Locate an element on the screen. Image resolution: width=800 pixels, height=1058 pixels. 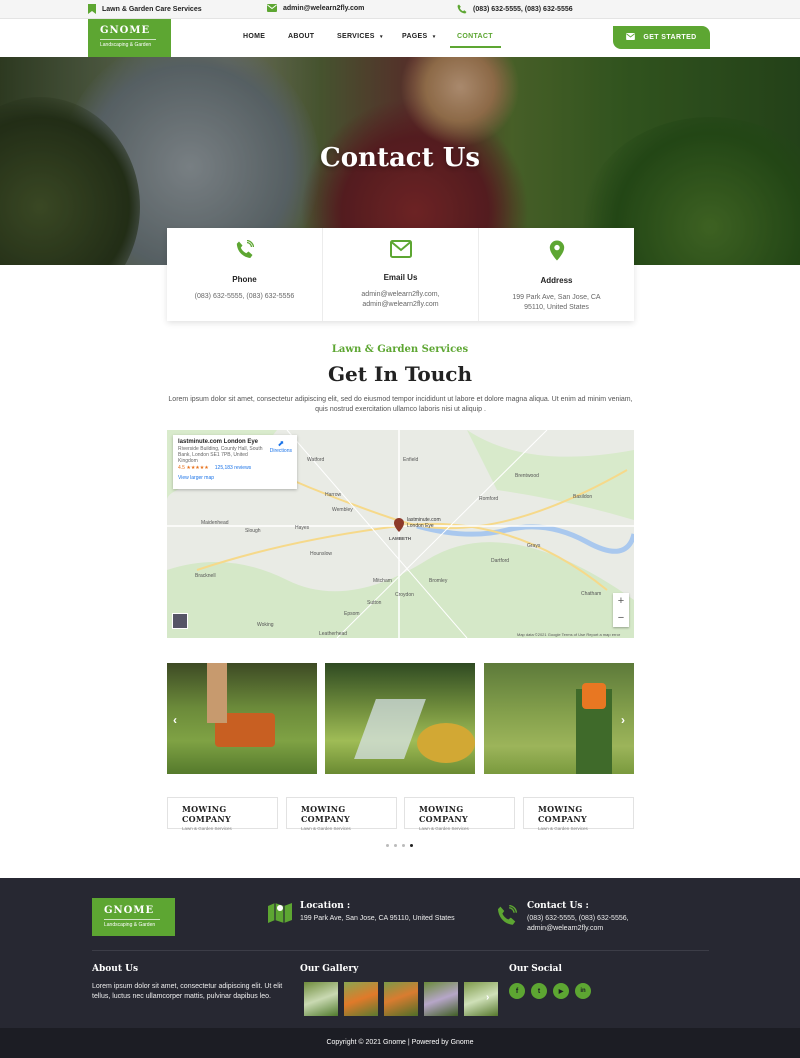
carousel-dots is located at coordinates (399, 845).